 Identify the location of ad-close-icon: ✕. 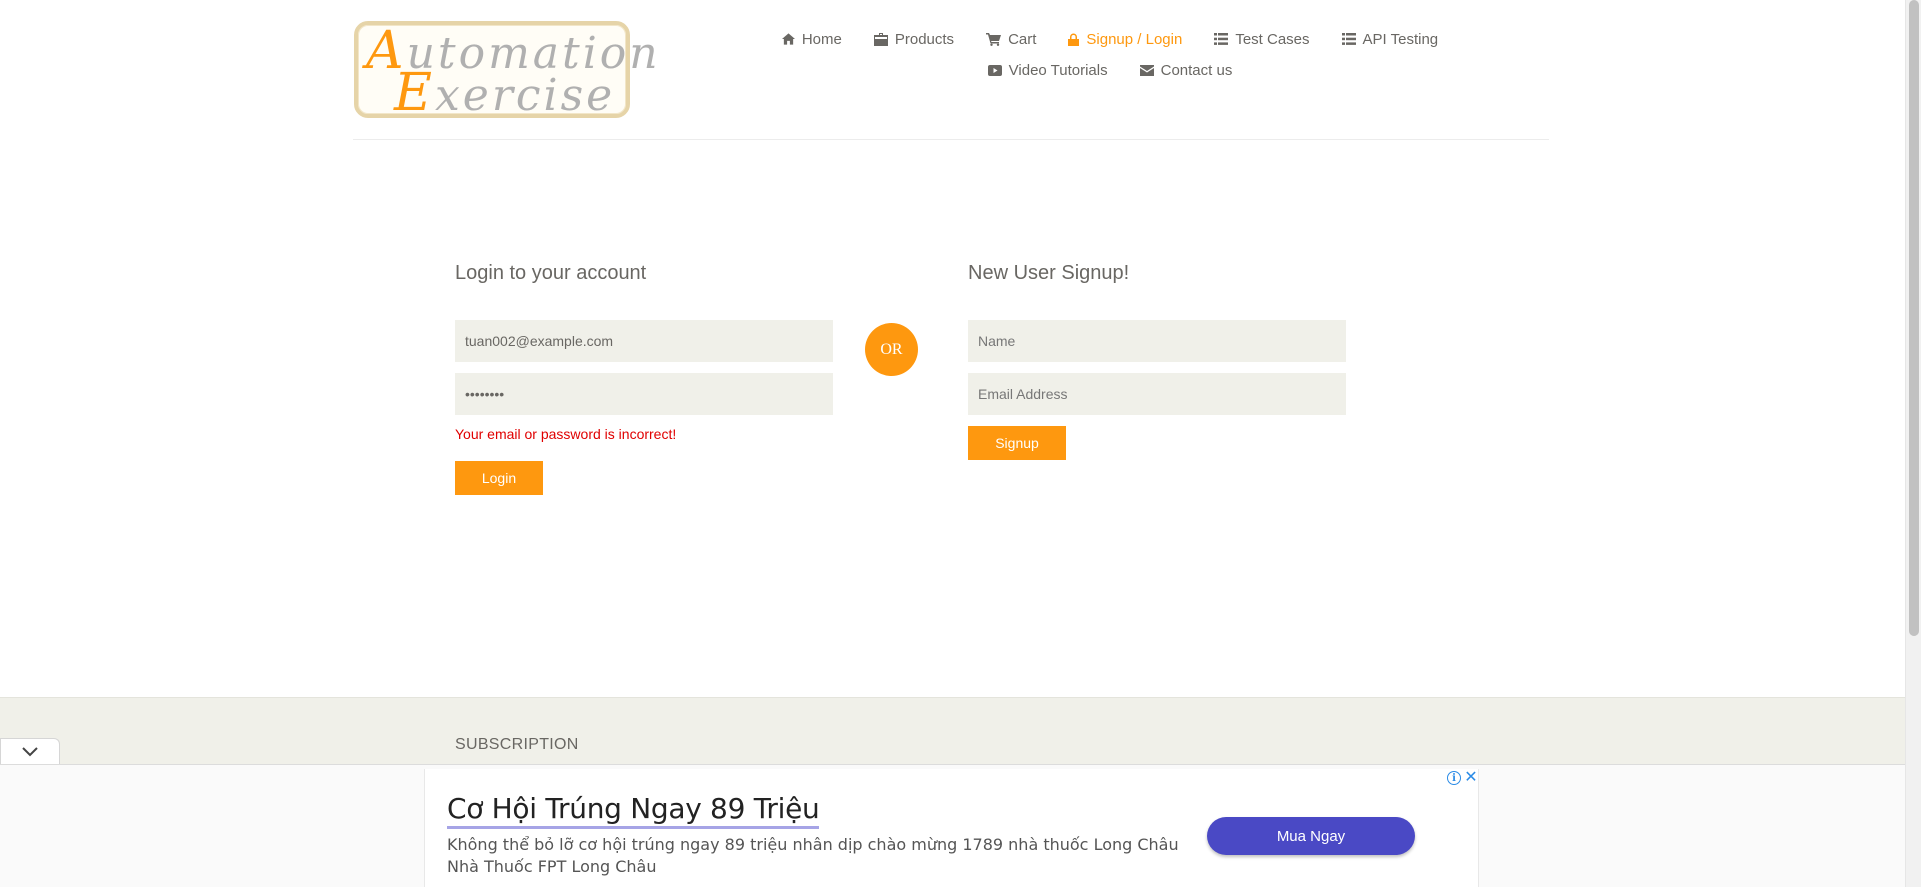
(1471, 777).